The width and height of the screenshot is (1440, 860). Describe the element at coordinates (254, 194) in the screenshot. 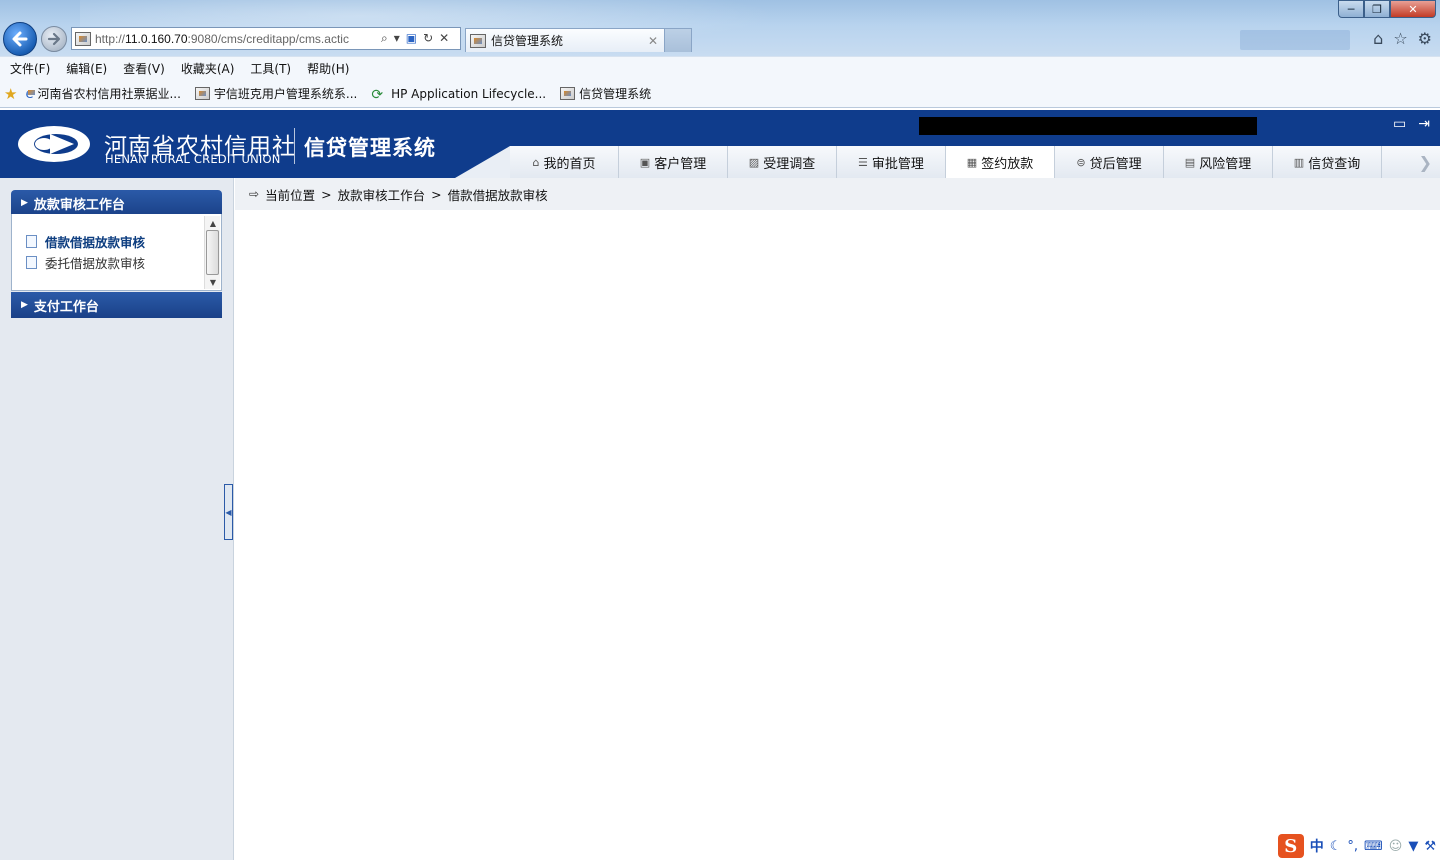

I see `location-arrow-icon: ⇨` at that location.